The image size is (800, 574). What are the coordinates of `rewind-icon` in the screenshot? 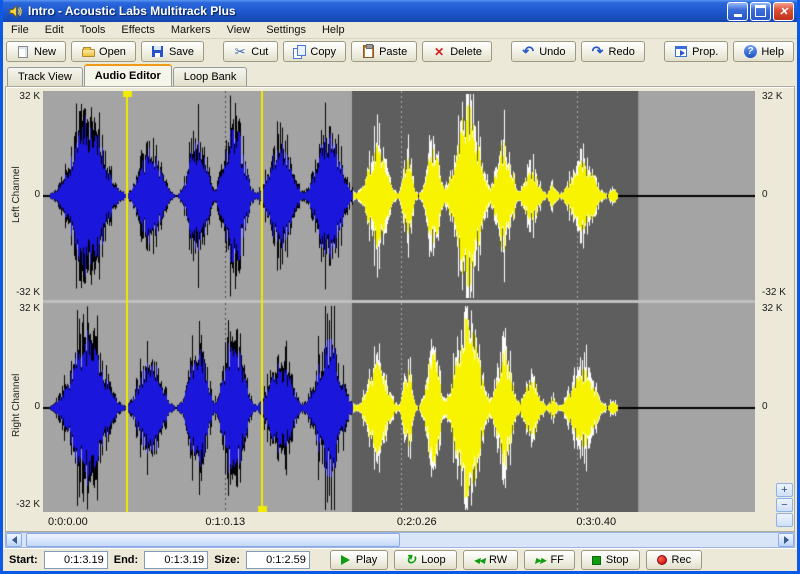 It's located at (479, 560).